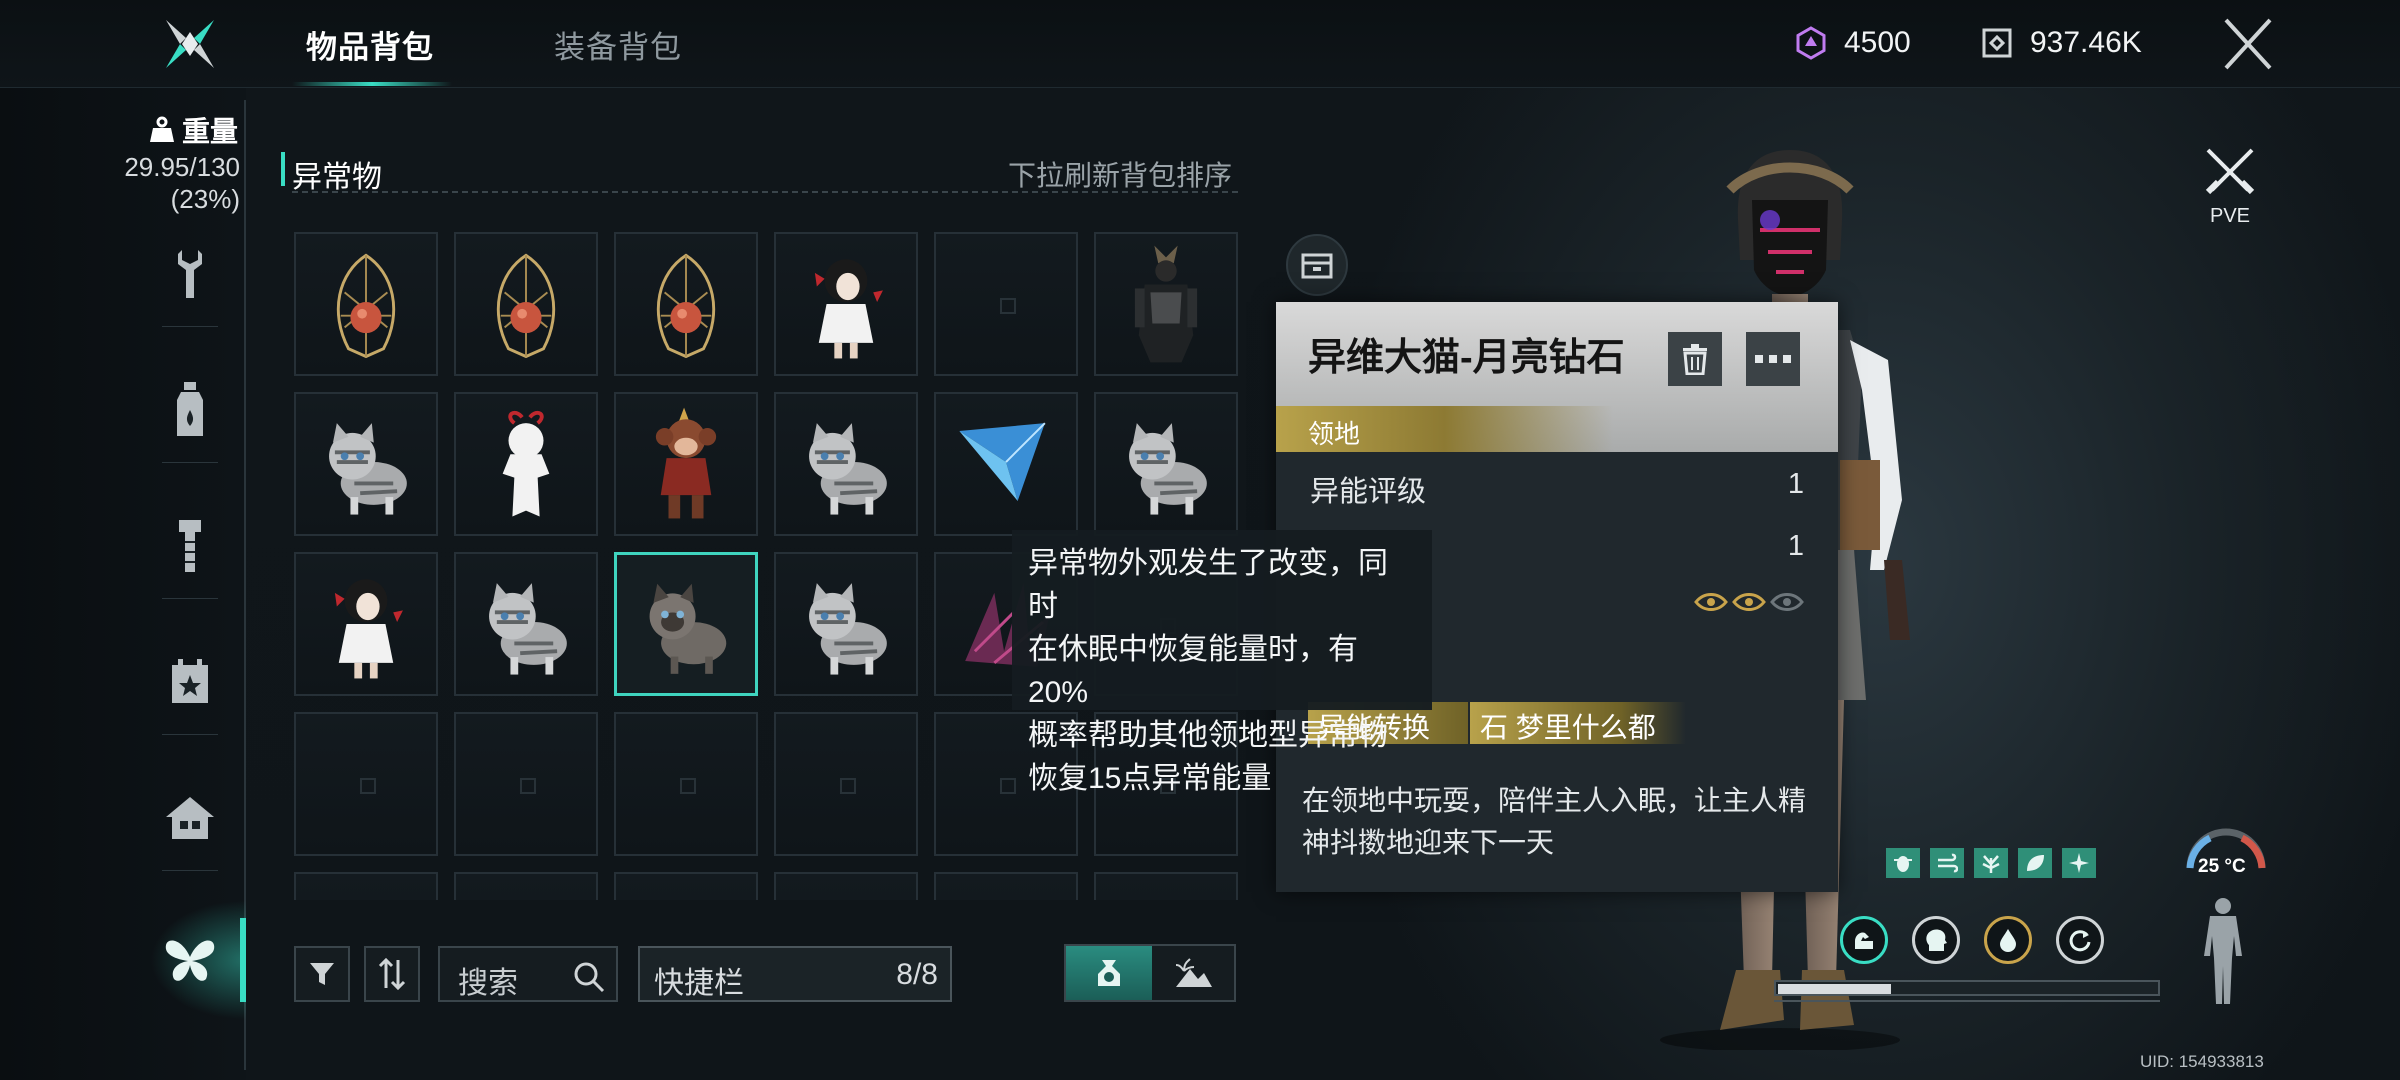 The image size is (2400, 1080). I want to click on filter-icon, so click(322, 974).